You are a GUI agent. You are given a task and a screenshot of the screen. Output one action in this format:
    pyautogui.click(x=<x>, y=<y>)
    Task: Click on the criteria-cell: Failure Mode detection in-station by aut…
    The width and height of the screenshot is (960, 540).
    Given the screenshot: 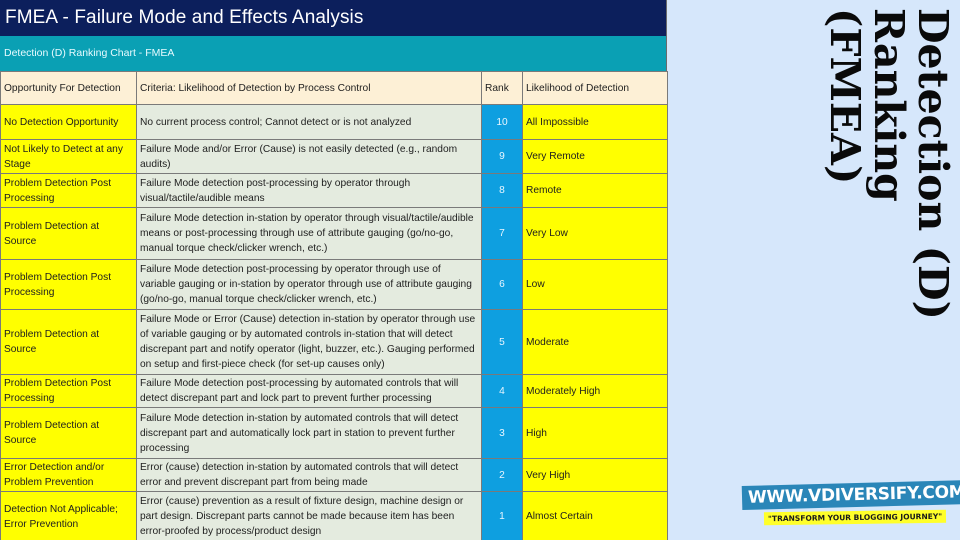 What is the action you would take?
    pyautogui.click(x=309, y=433)
    